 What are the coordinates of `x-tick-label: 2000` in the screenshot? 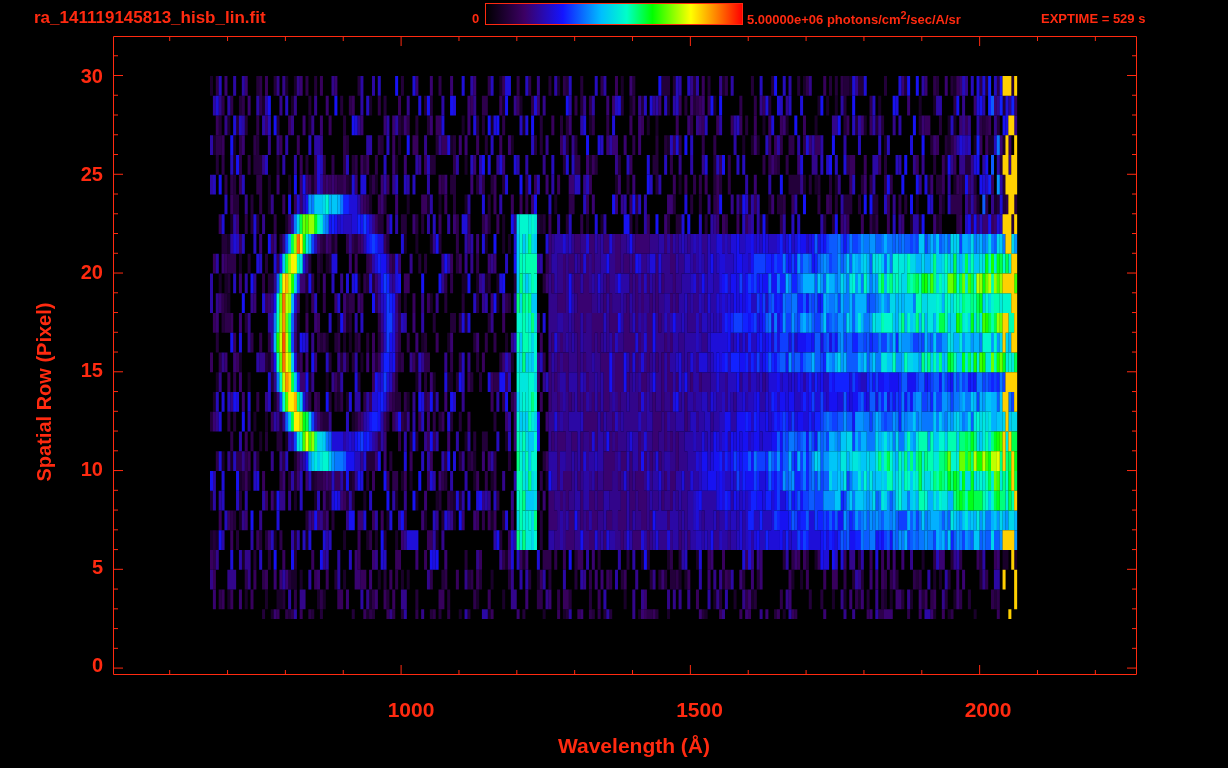 It's located at (988, 710).